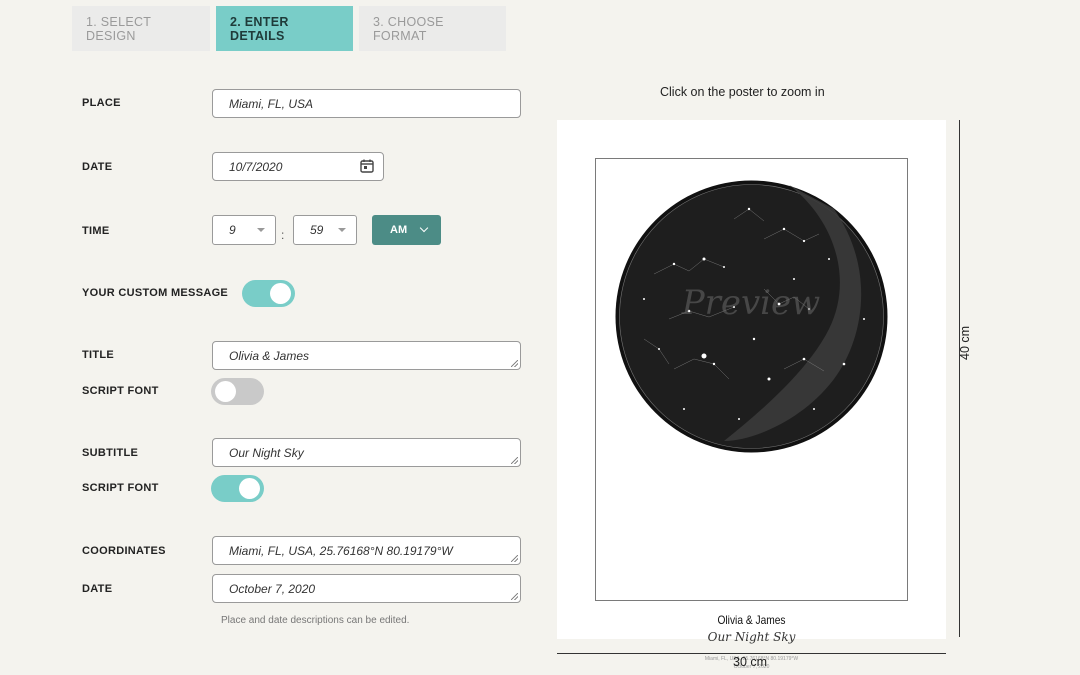  Describe the element at coordinates (96, 231) in the screenshot. I see `time-label: TIME` at that location.